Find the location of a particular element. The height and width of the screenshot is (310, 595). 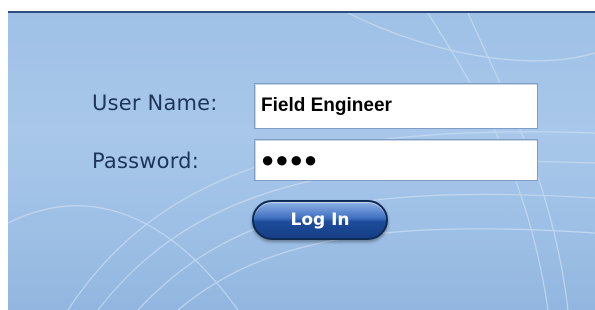

password-label: Password: is located at coordinates (145, 161).